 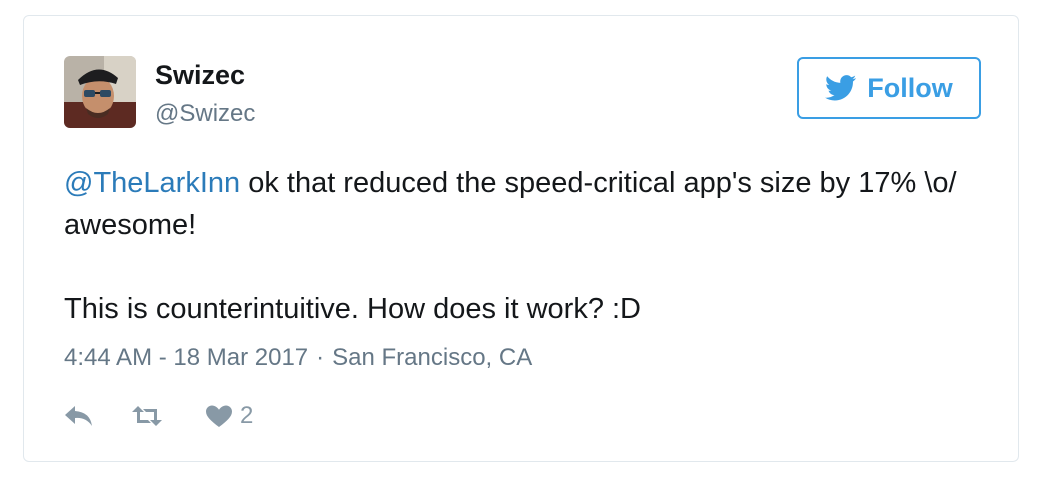 I want to click on follow-button: Follow, so click(x=889, y=88).